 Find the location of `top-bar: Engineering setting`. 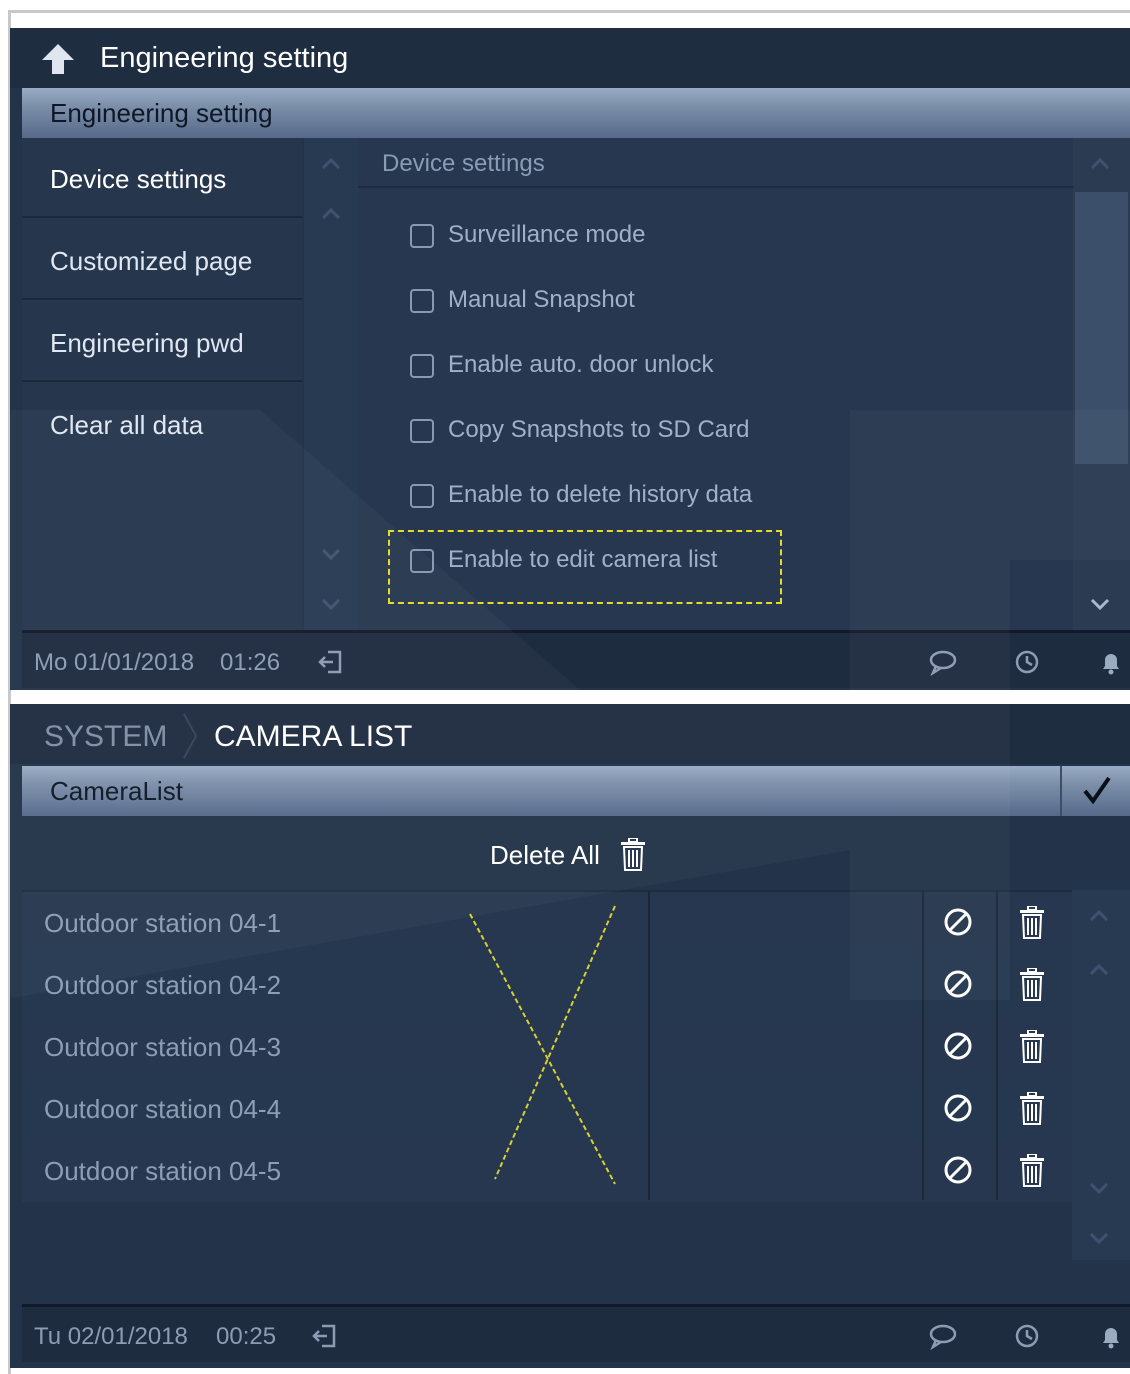

top-bar: Engineering setting is located at coordinates (570, 58).